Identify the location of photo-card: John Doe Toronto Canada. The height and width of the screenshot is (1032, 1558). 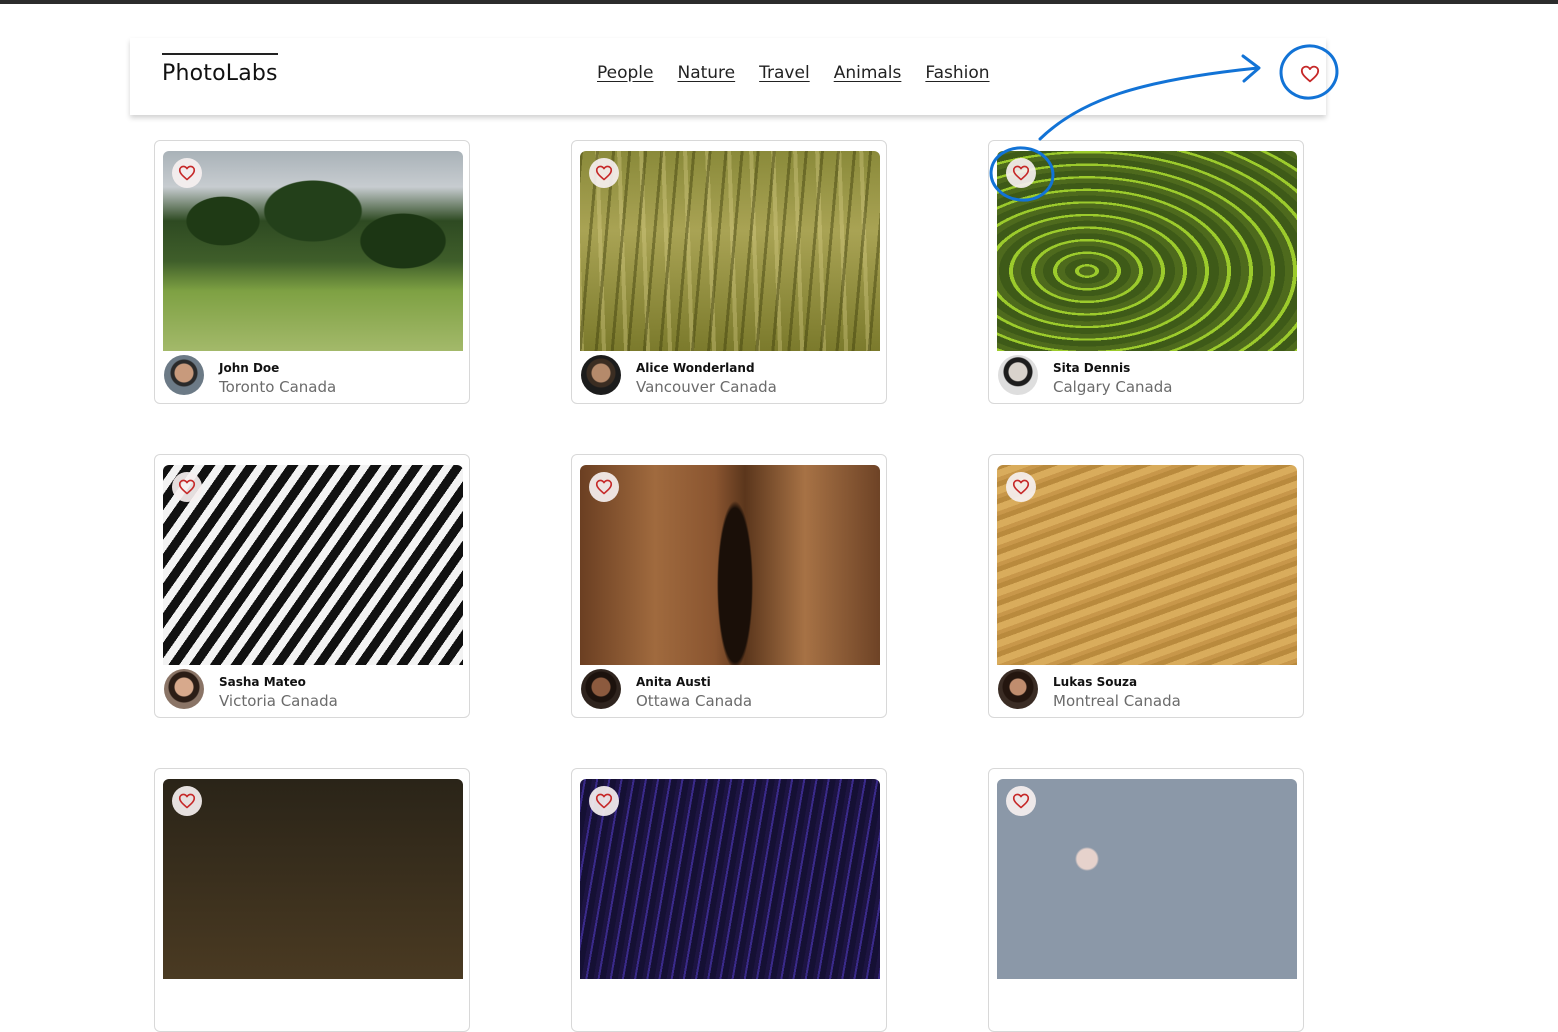
(312, 272).